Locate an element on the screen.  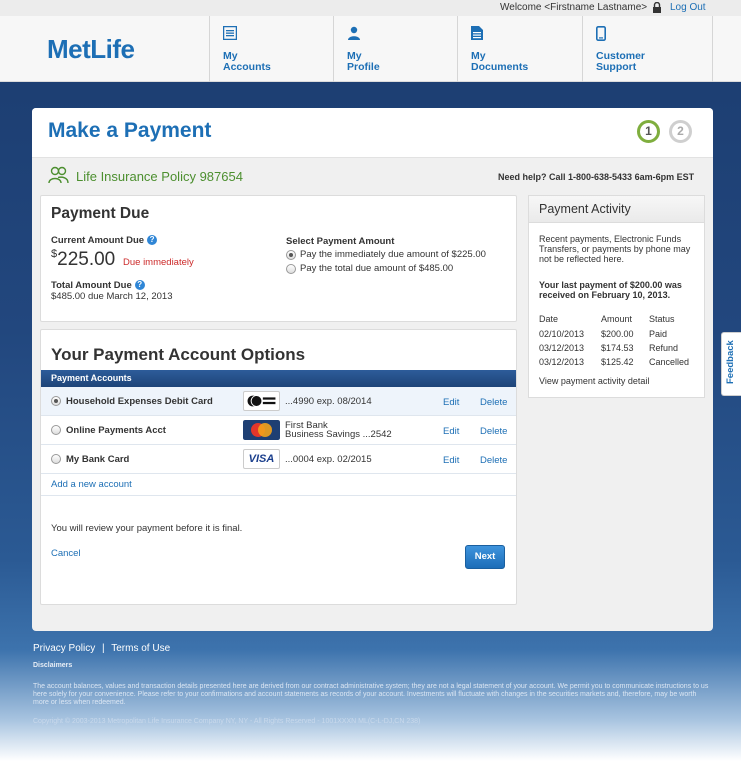
activity-header: Payment Activity is located at coordinates (616, 209).